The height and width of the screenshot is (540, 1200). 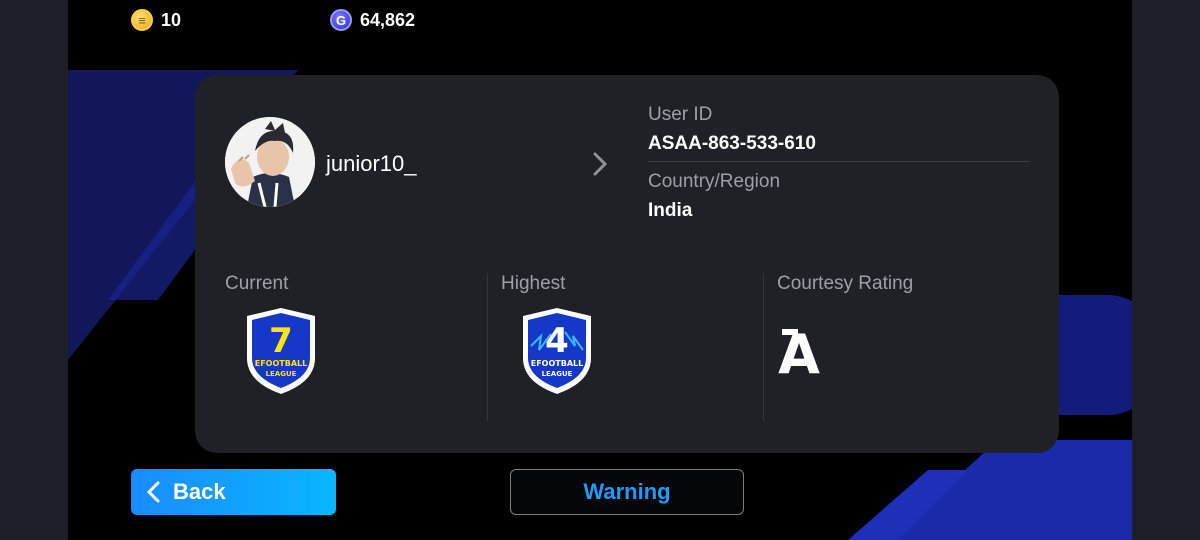 What do you see at coordinates (281, 363) in the screenshot?
I see `current-badge-text-1: EFOOTBALL` at bounding box center [281, 363].